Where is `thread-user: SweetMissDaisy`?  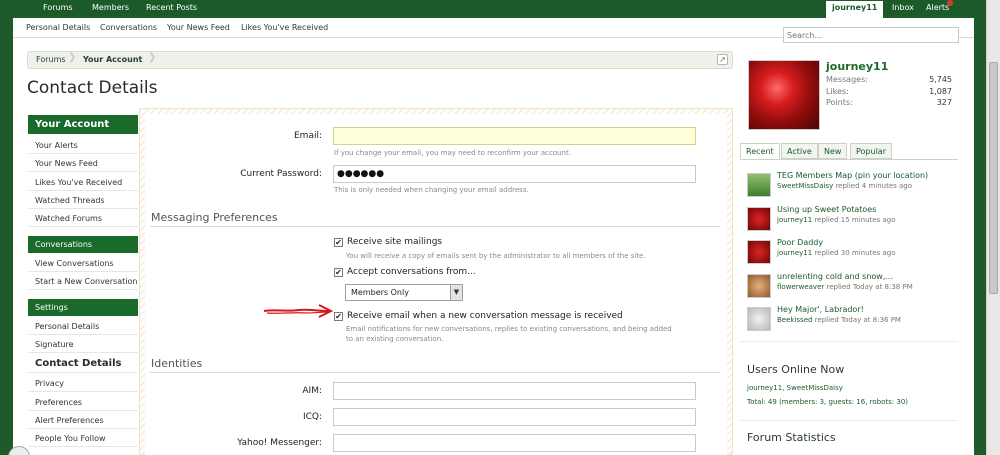 thread-user: SweetMissDaisy is located at coordinates (805, 186).